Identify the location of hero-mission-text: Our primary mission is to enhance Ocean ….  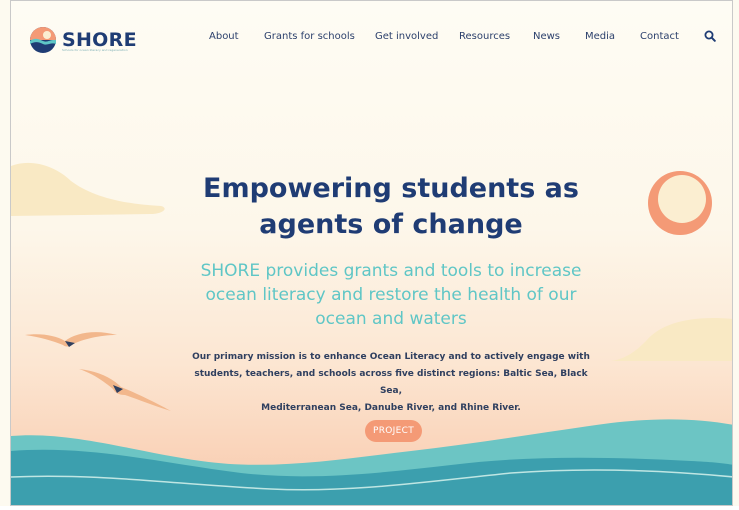
(391, 383).